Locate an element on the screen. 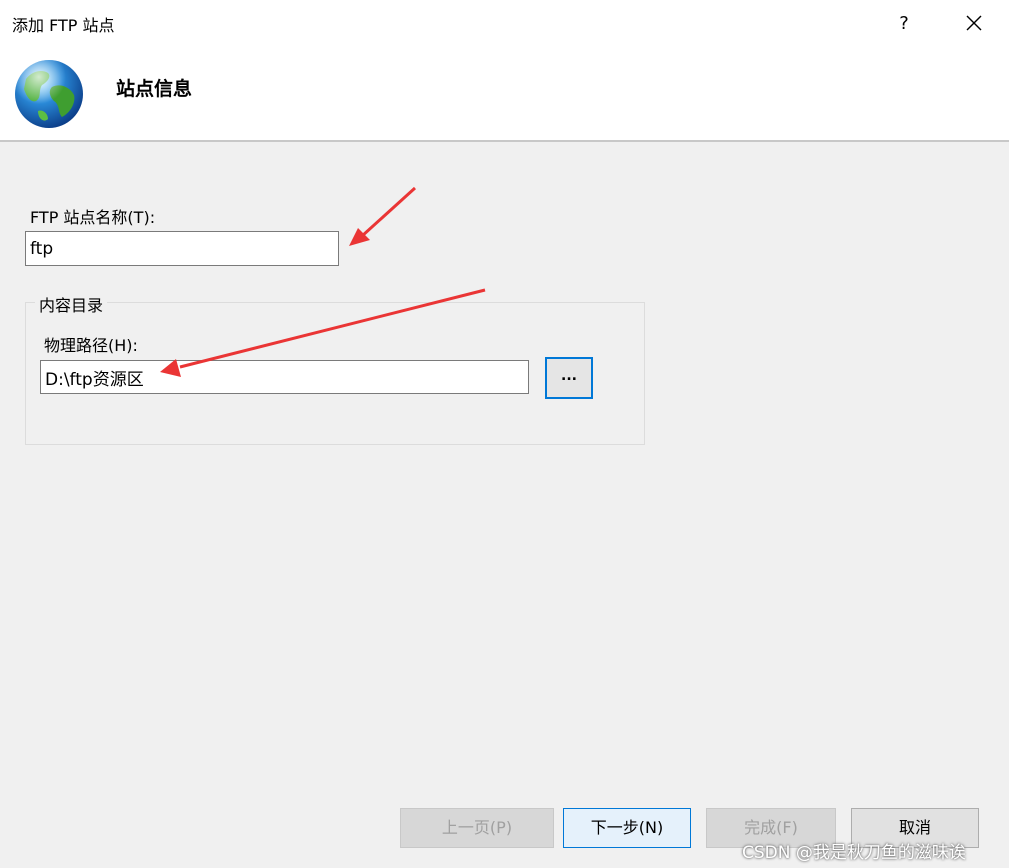 This screenshot has height=868, width=1009. wizard-header: 站点信息 is located at coordinates (504, 95).